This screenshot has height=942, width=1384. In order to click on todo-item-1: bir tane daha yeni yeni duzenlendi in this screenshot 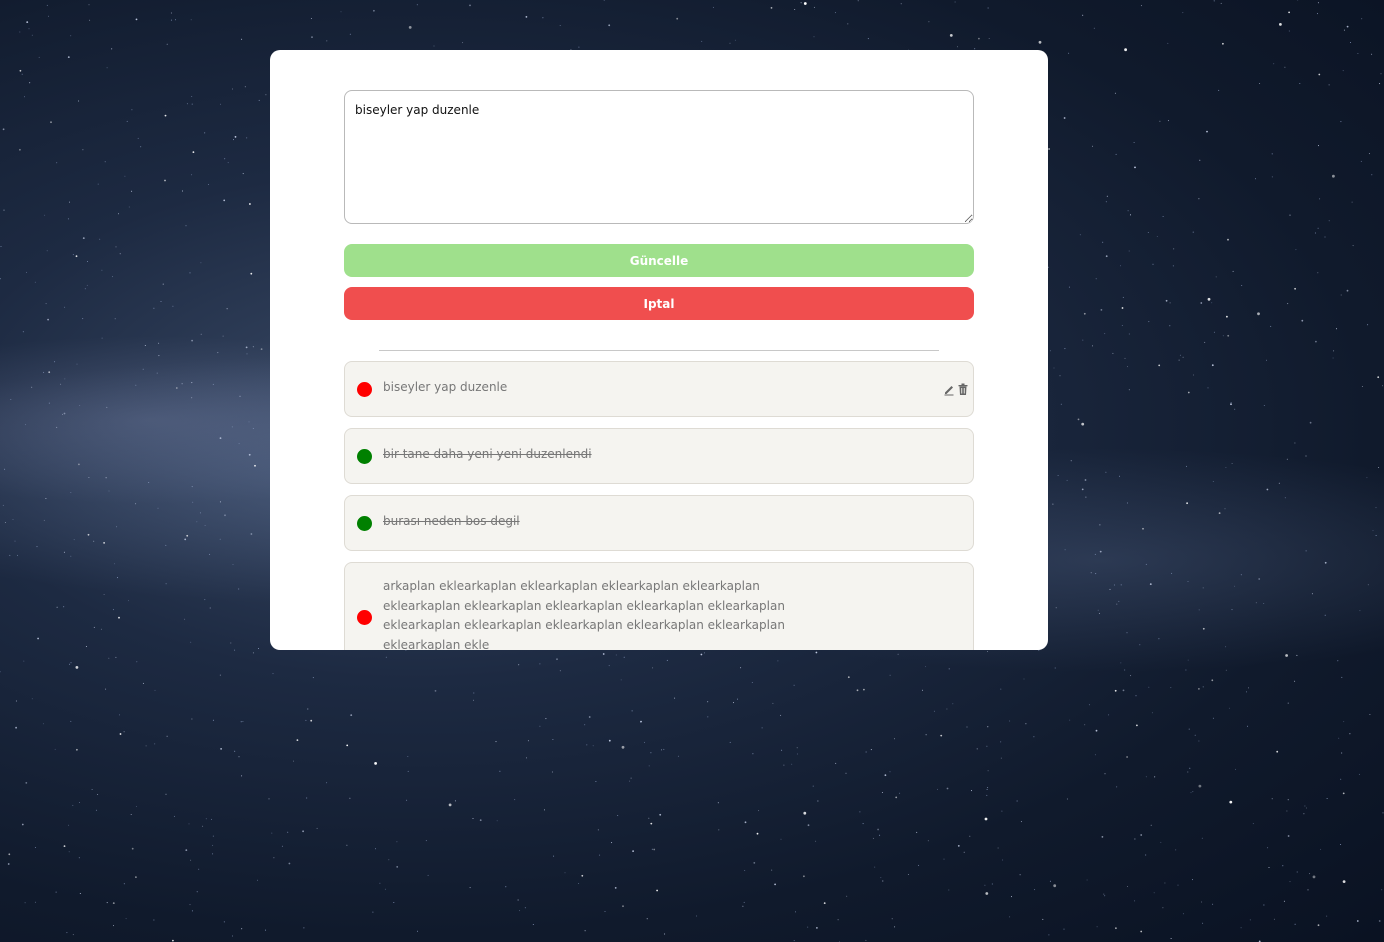, I will do `click(659, 456)`.